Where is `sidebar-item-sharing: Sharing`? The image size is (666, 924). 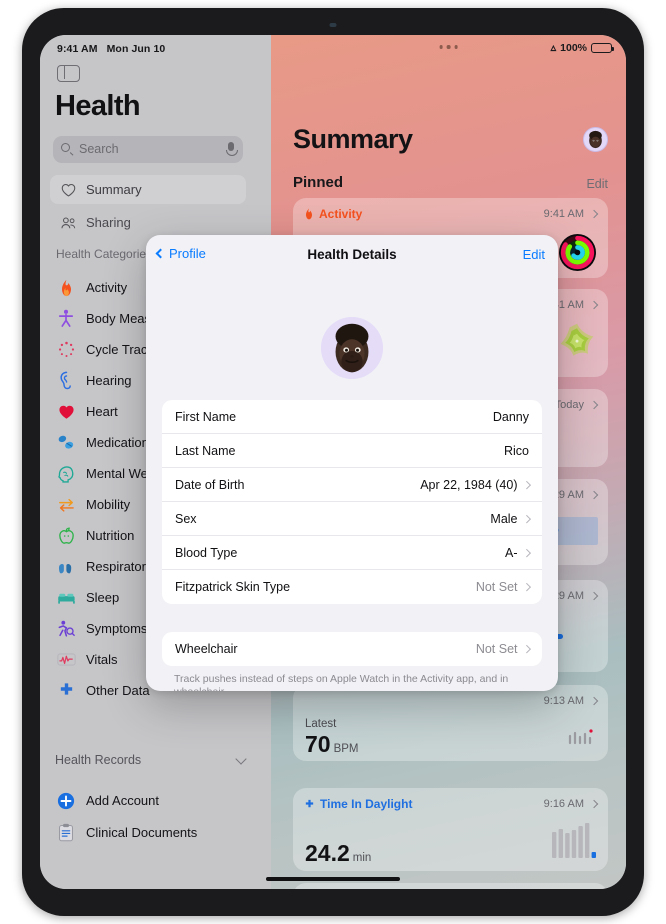 sidebar-item-sharing: Sharing is located at coordinates (148, 222).